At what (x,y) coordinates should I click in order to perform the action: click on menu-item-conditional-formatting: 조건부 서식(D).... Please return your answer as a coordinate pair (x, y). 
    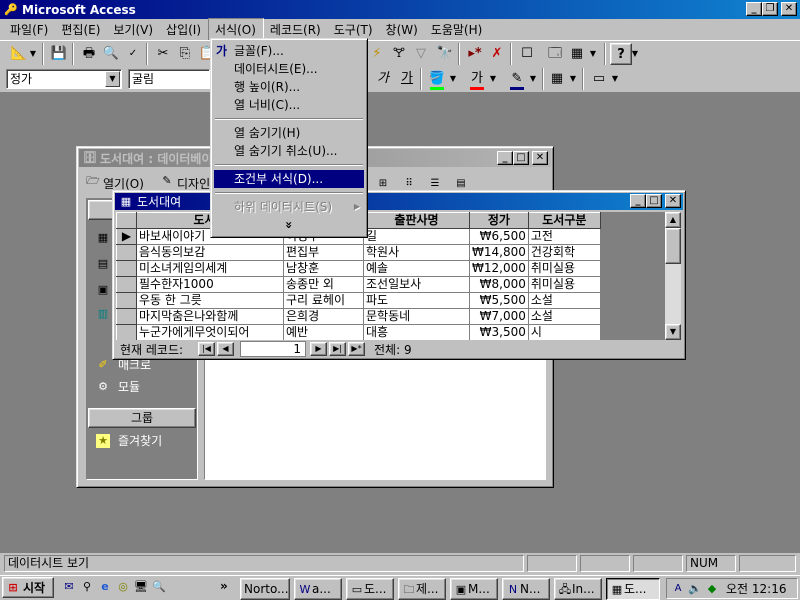
    Looking at the image, I should click on (289, 179).